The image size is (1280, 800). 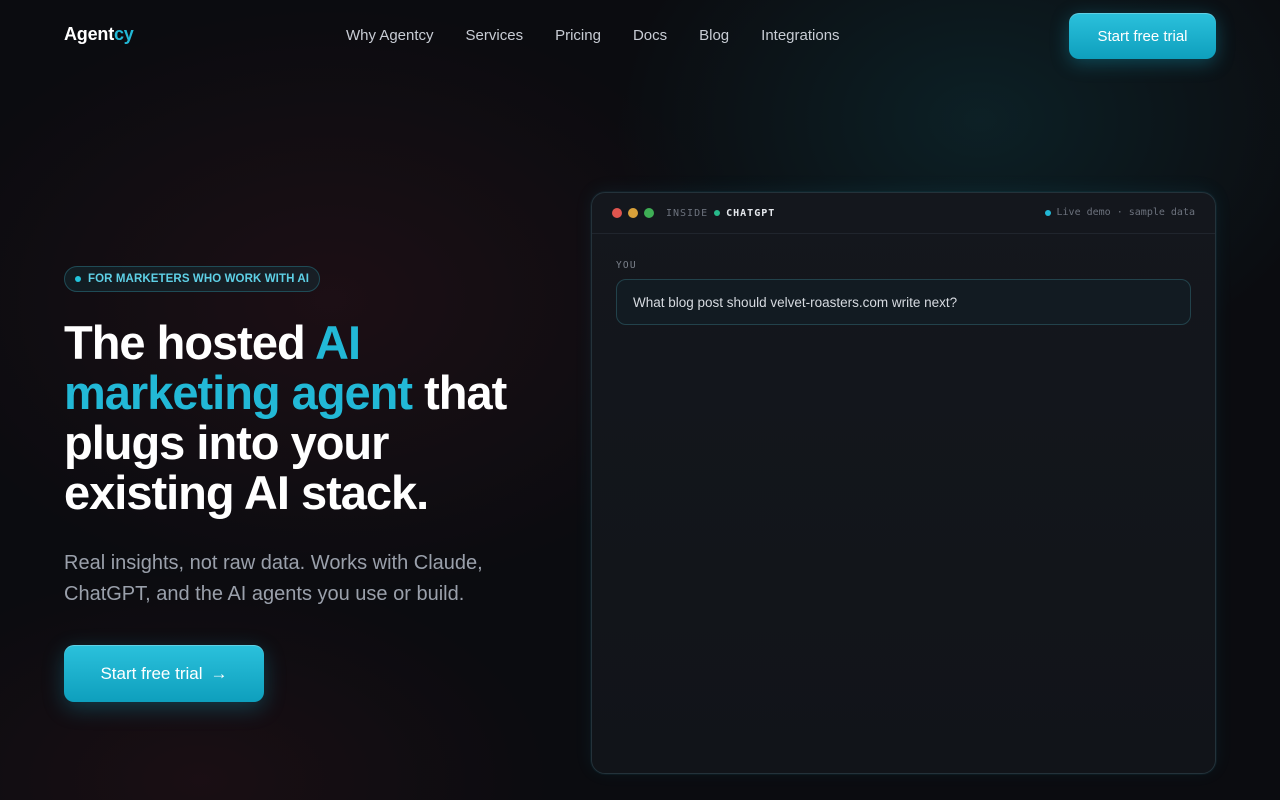 What do you see at coordinates (650, 35) in the screenshot?
I see `nav-link-docs: Docs` at bounding box center [650, 35].